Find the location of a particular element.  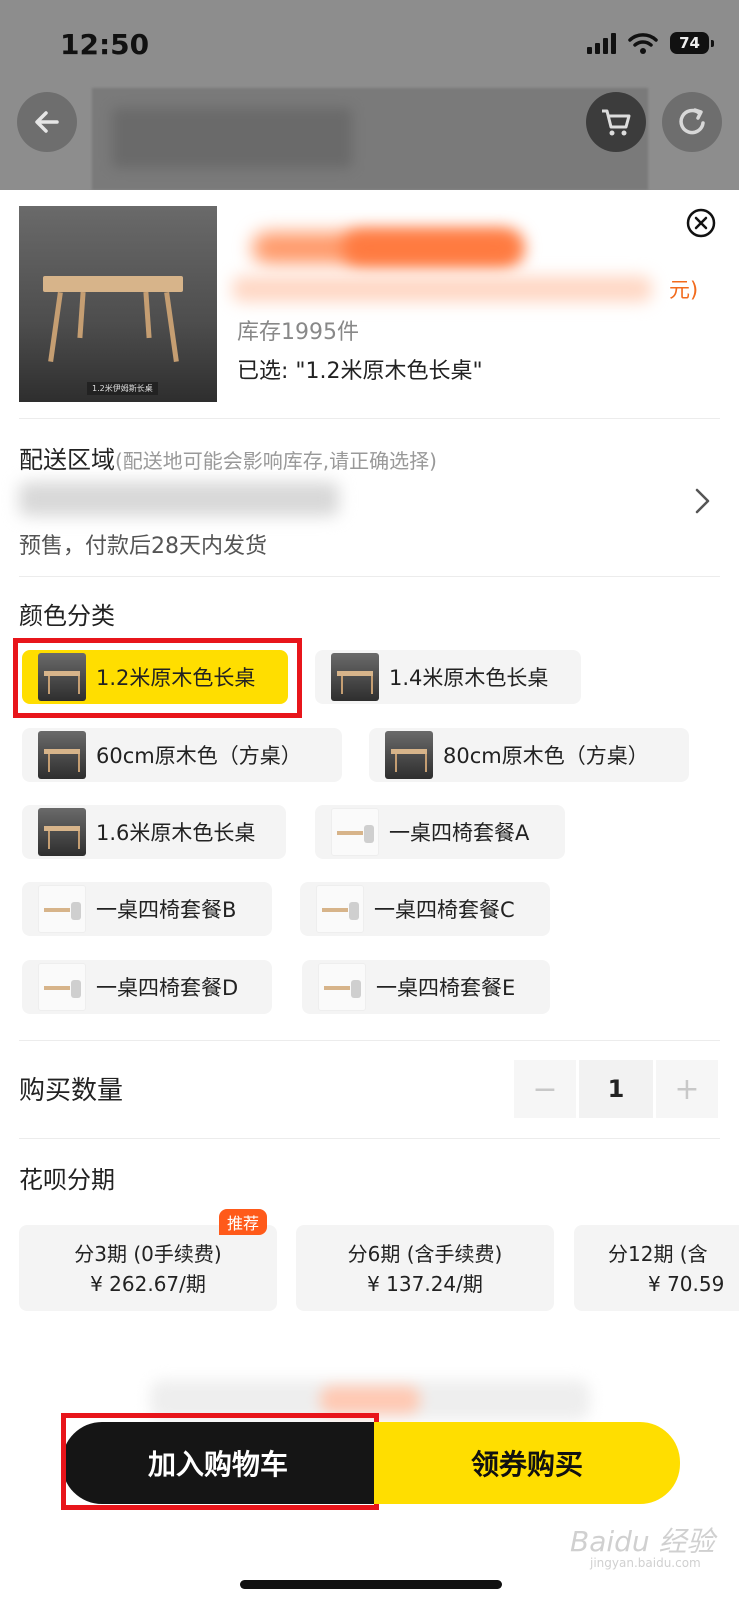

product-image: 1.2米伊姆斯长桌 is located at coordinates (118, 304).